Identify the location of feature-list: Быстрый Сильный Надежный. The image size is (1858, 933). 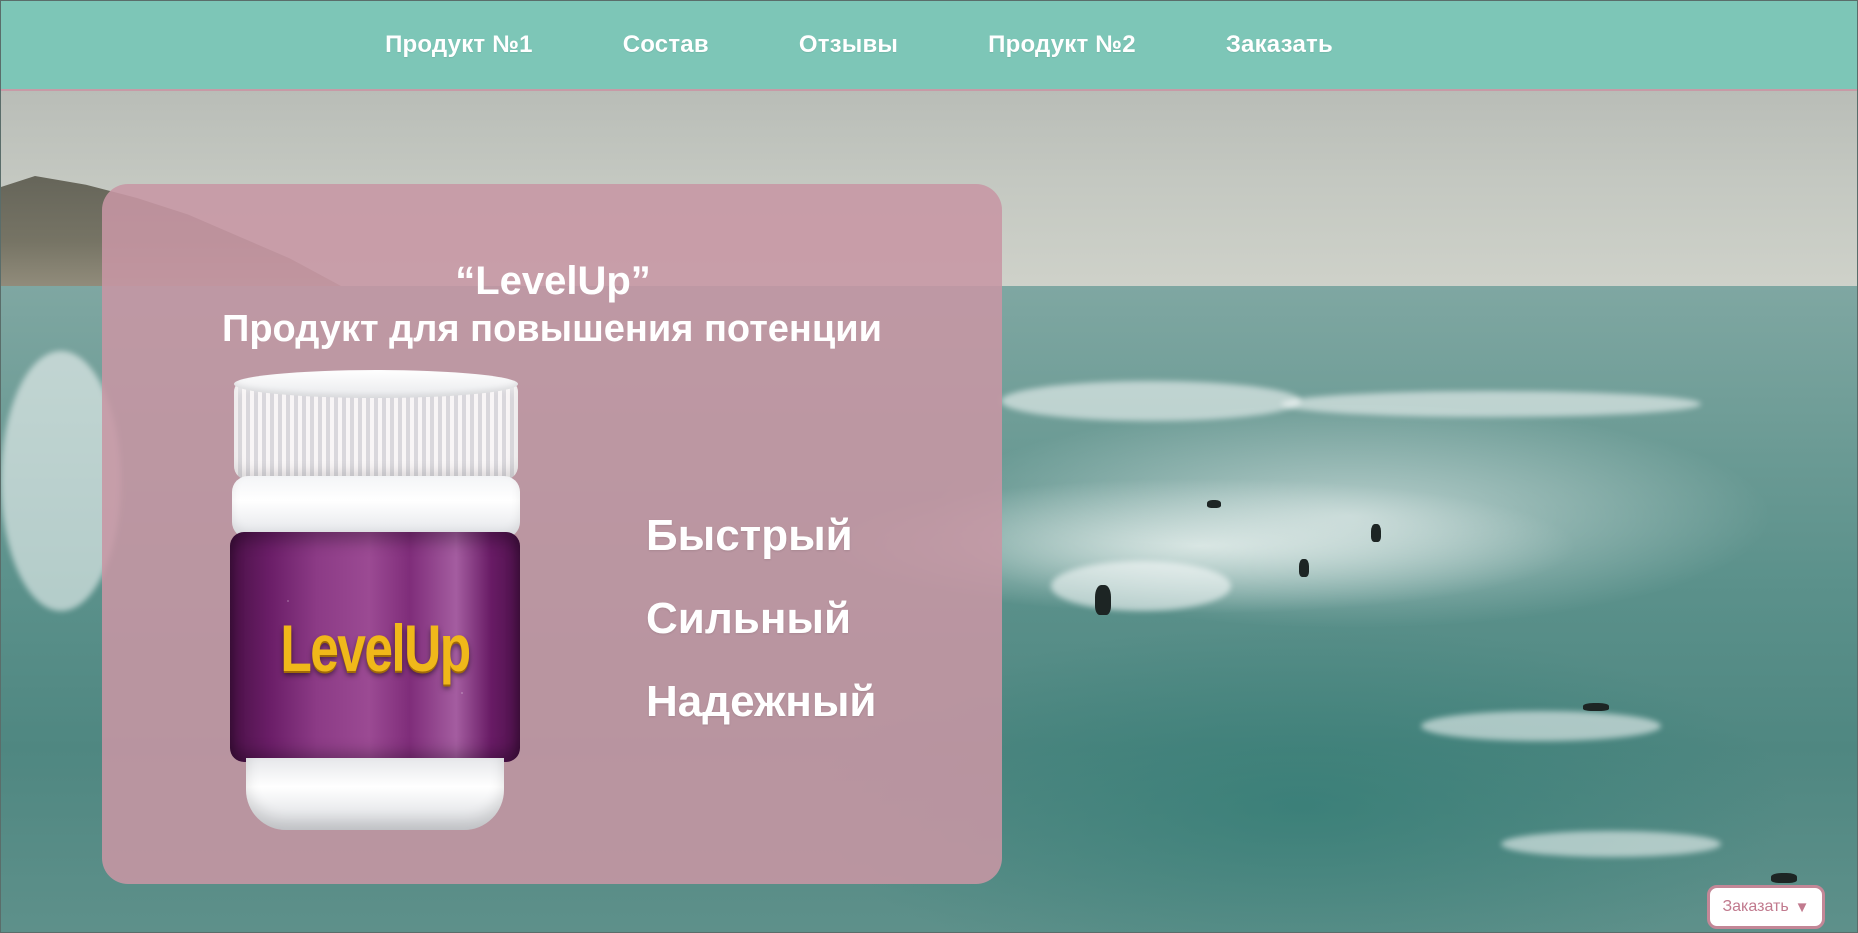
(761, 618).